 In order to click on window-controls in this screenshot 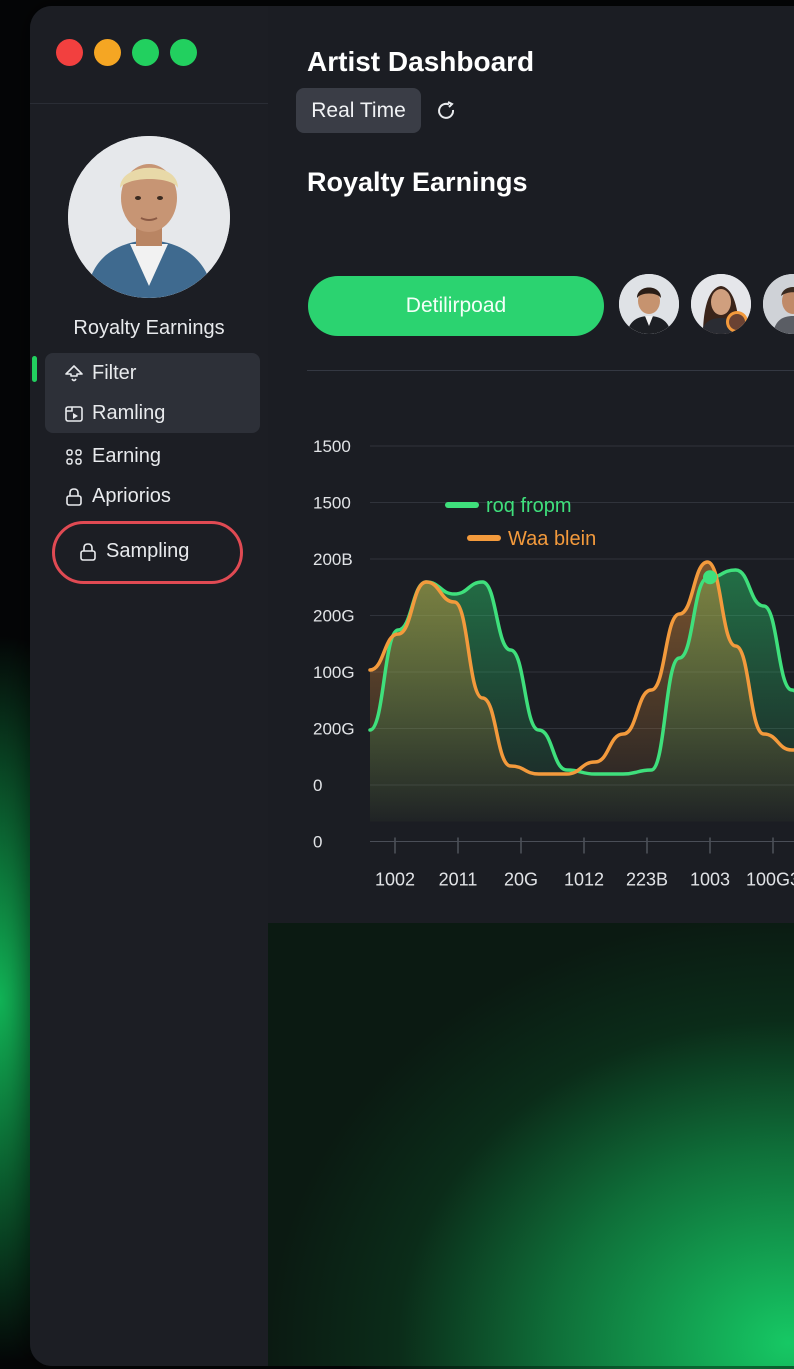, I will do `click(126, 52)`.